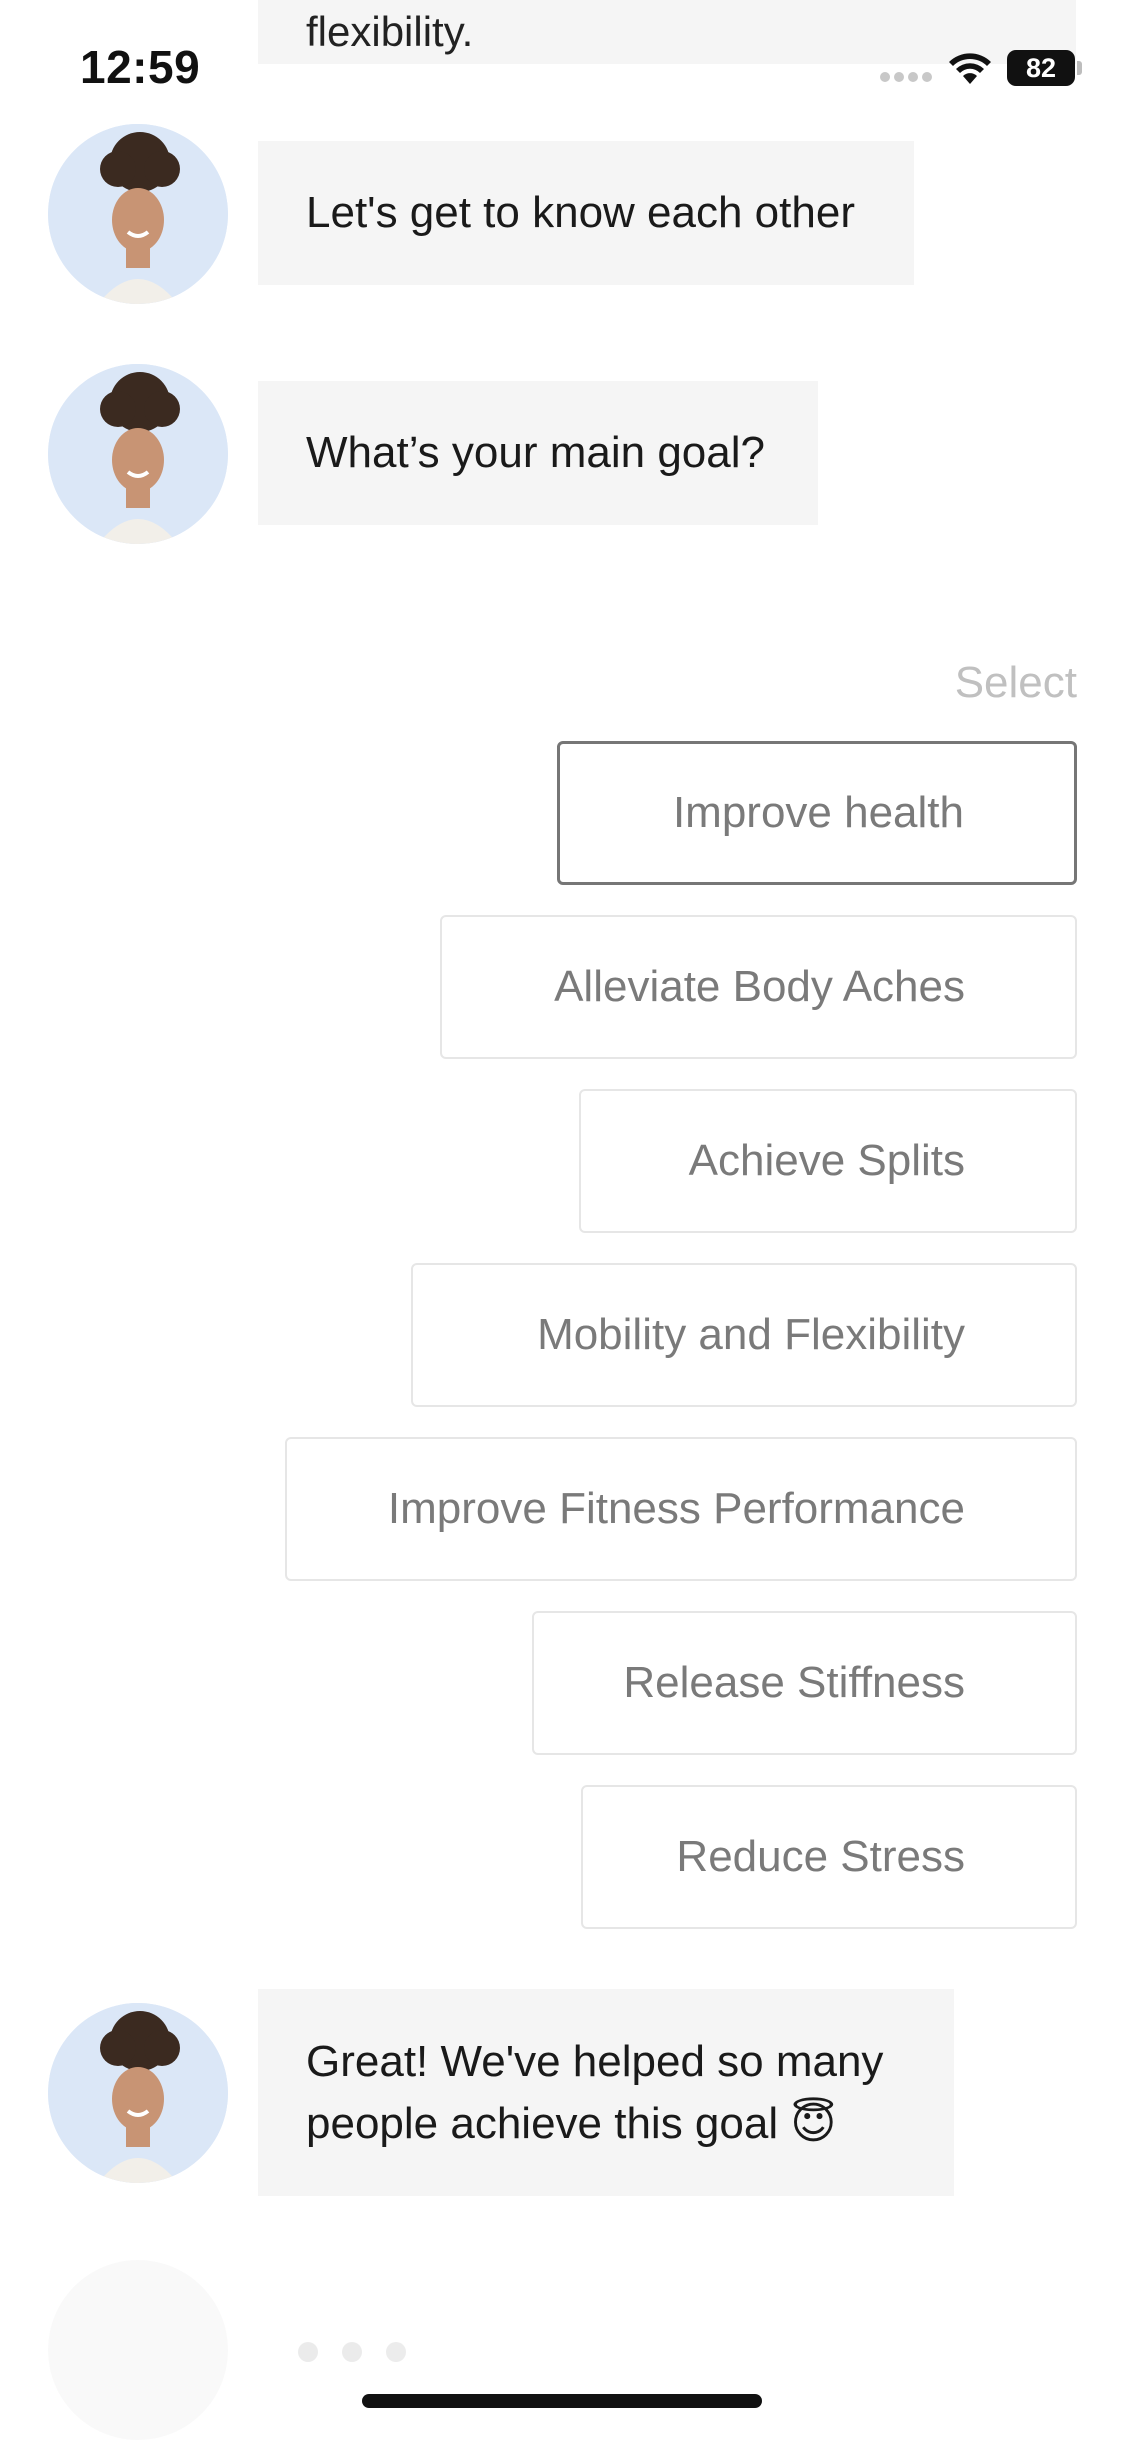  I want to click on typing-dots-icon, so click(352, 2352).